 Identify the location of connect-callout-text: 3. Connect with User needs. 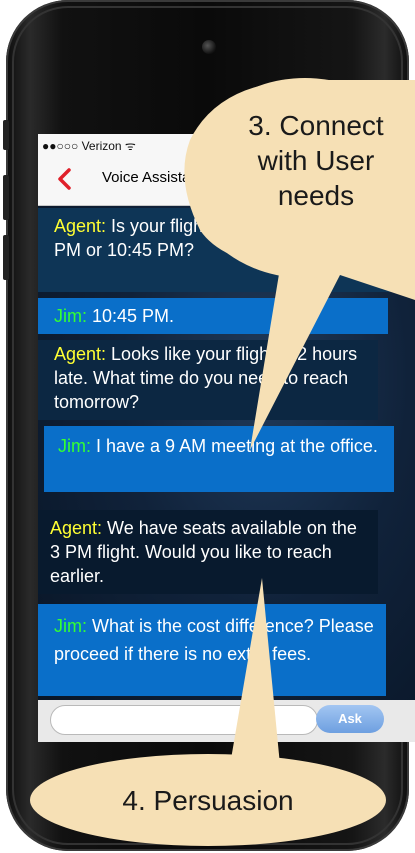
(316, 160).